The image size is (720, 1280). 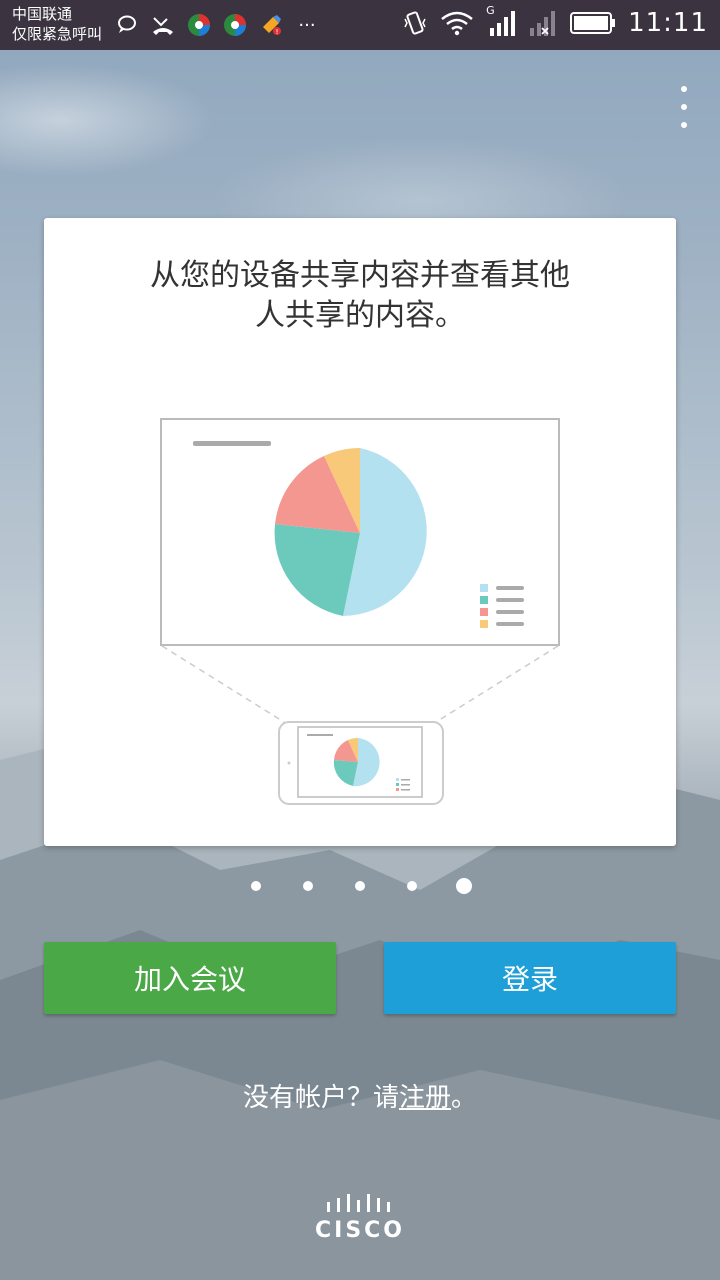 What do you see at coordinates (190, 978) in the screenshot?
I see `join-meeting-button: 加入会议` at bounding box center [190, 978].